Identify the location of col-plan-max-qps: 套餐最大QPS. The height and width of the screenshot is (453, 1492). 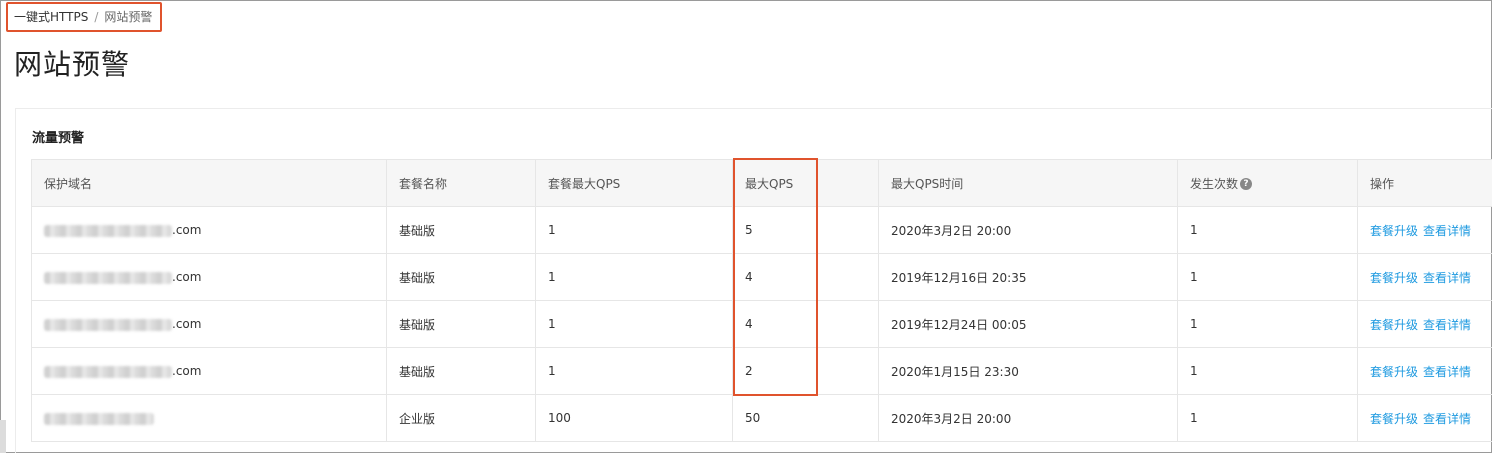
(634, 183).